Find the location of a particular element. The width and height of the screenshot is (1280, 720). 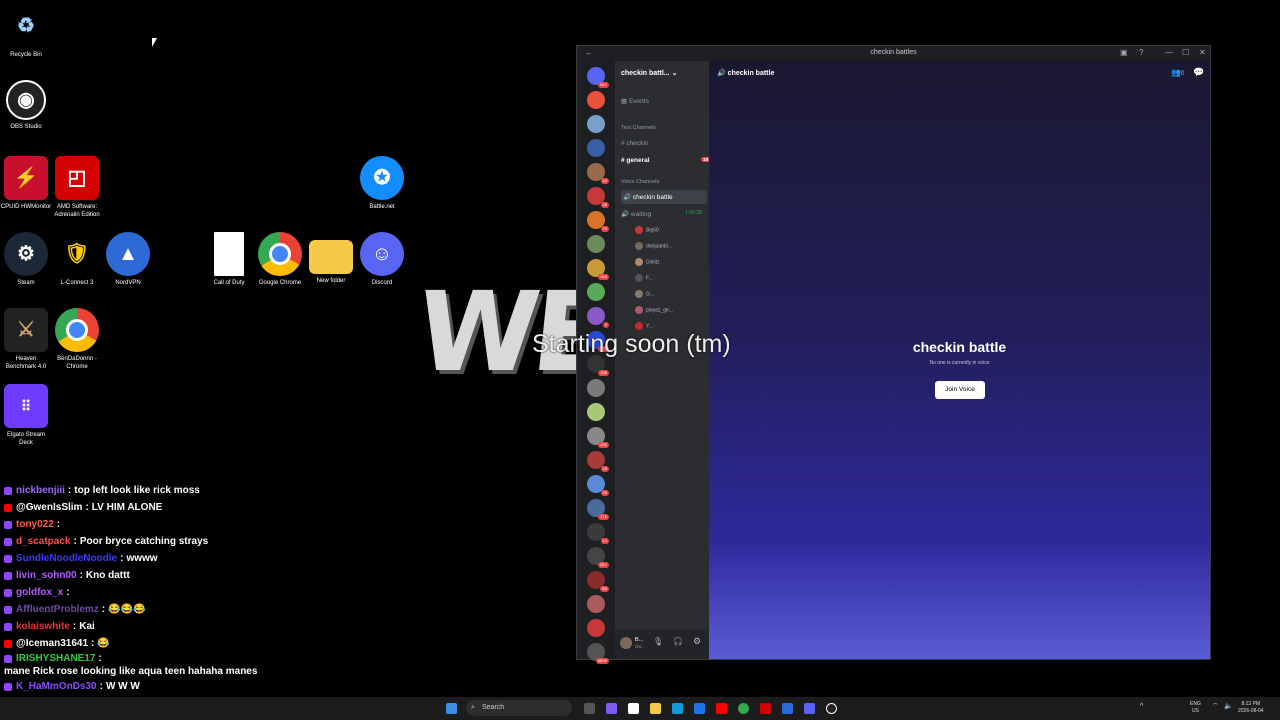

server-badge: 23 is located at coordinates (604, 469).